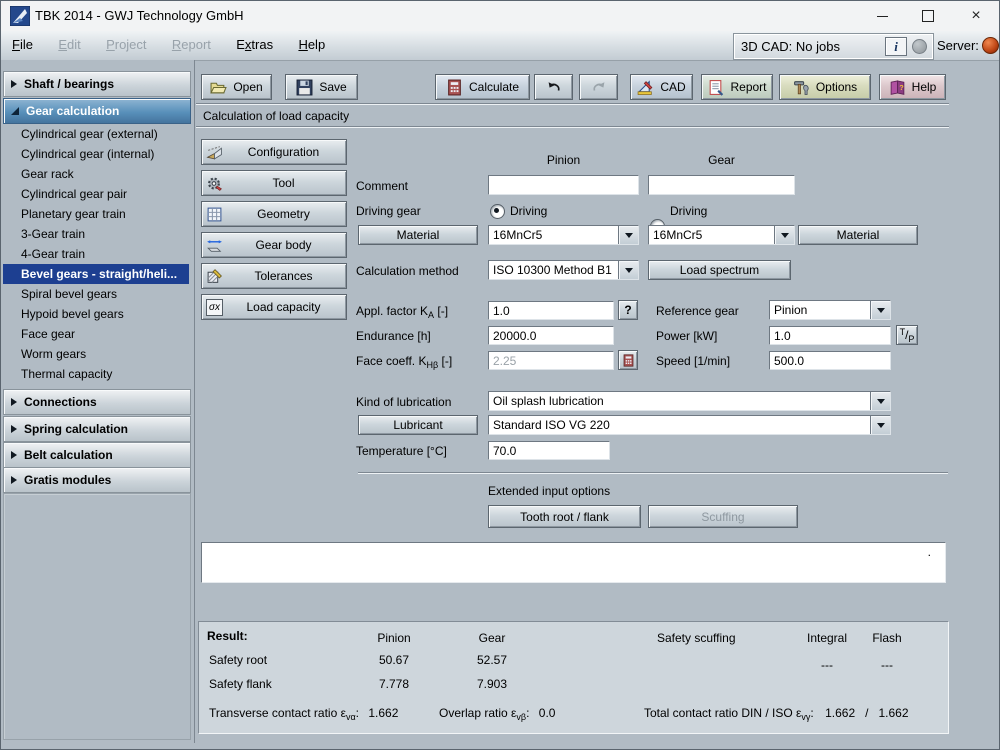 This screenshot has height=750, width=1000. What do you see at coordinates (573, 562) in the screenshot?
I see `message-box: .` at bounding box center [573, 562].